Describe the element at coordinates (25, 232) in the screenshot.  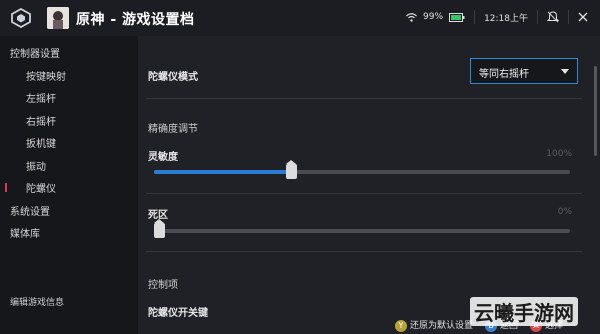
I see `sidebar-item-media-library: 媒体库` at that location.